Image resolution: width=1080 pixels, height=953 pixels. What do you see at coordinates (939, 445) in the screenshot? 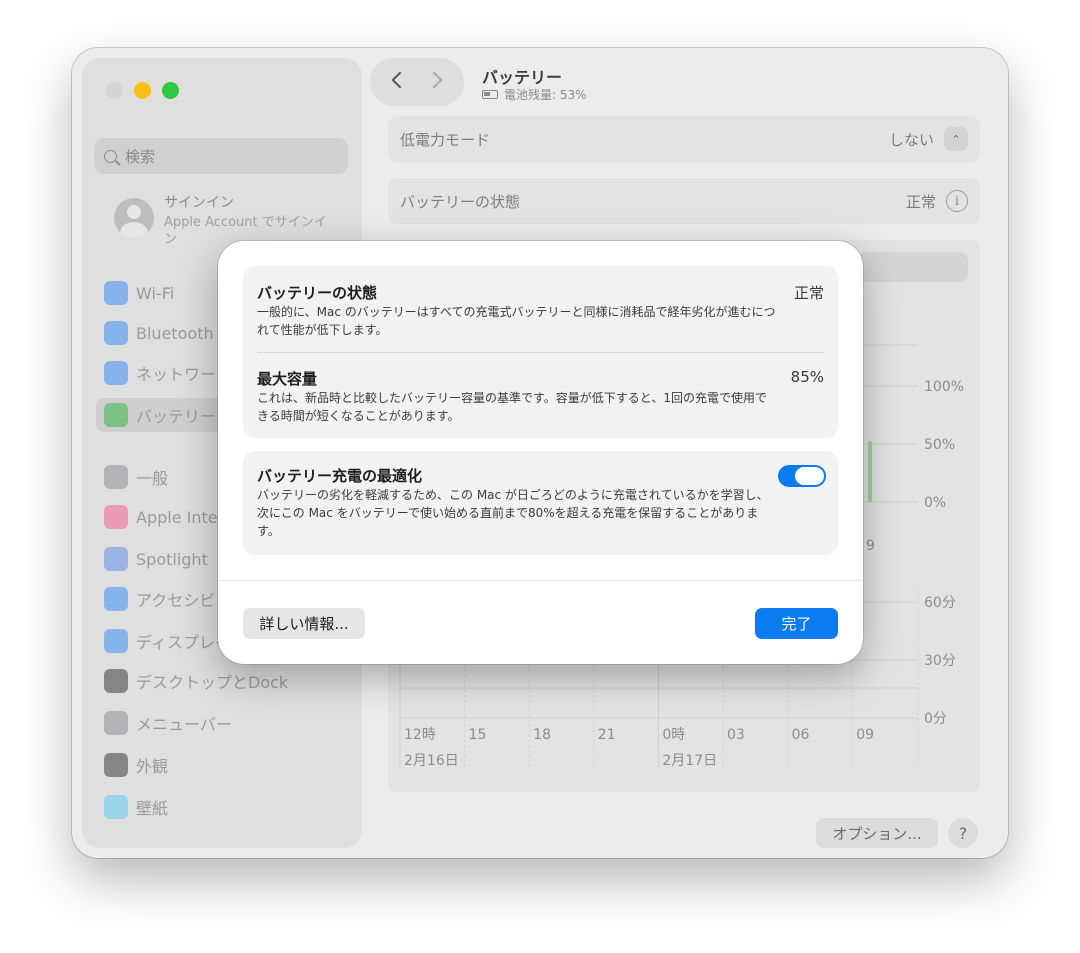
I see `level-tick-label: 50%` at bounding box center [939, 445].